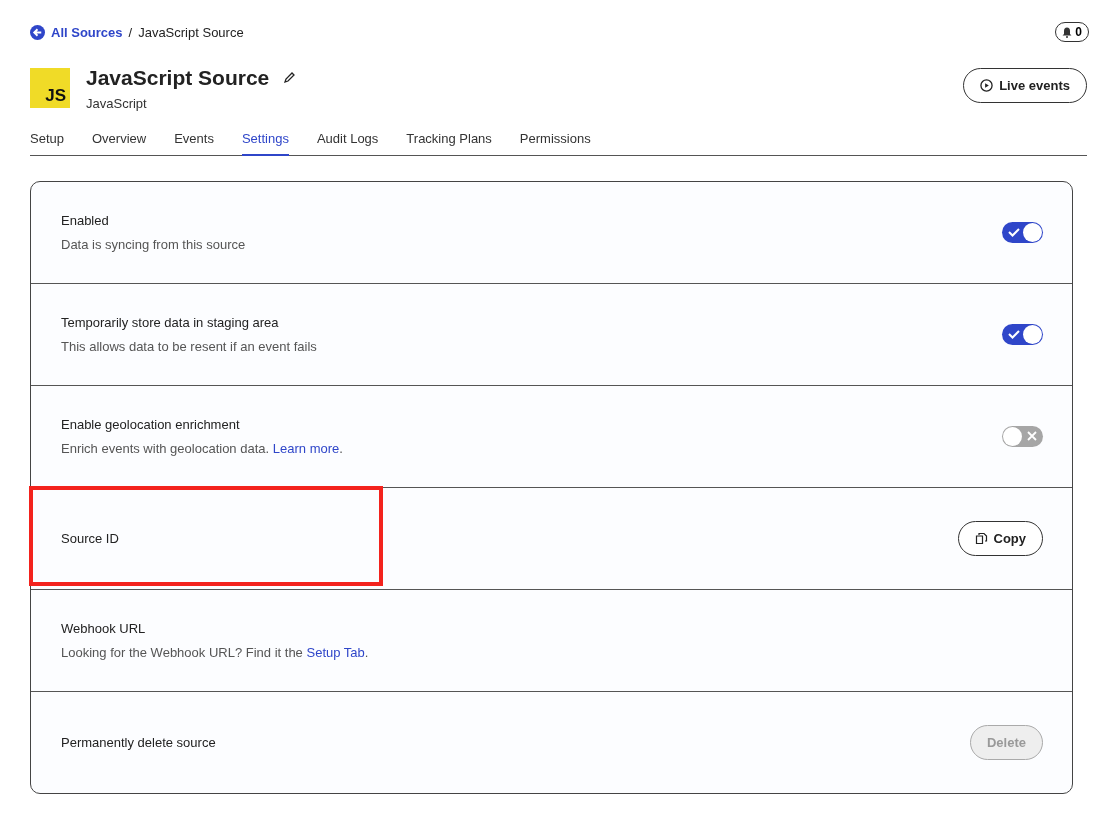 The height and width of the screenshot is (818, 1103). What do you see at coordinates (85, 220) in the screenshot?
I see `setting-title: Enabled` at bounding box center [85, 220].